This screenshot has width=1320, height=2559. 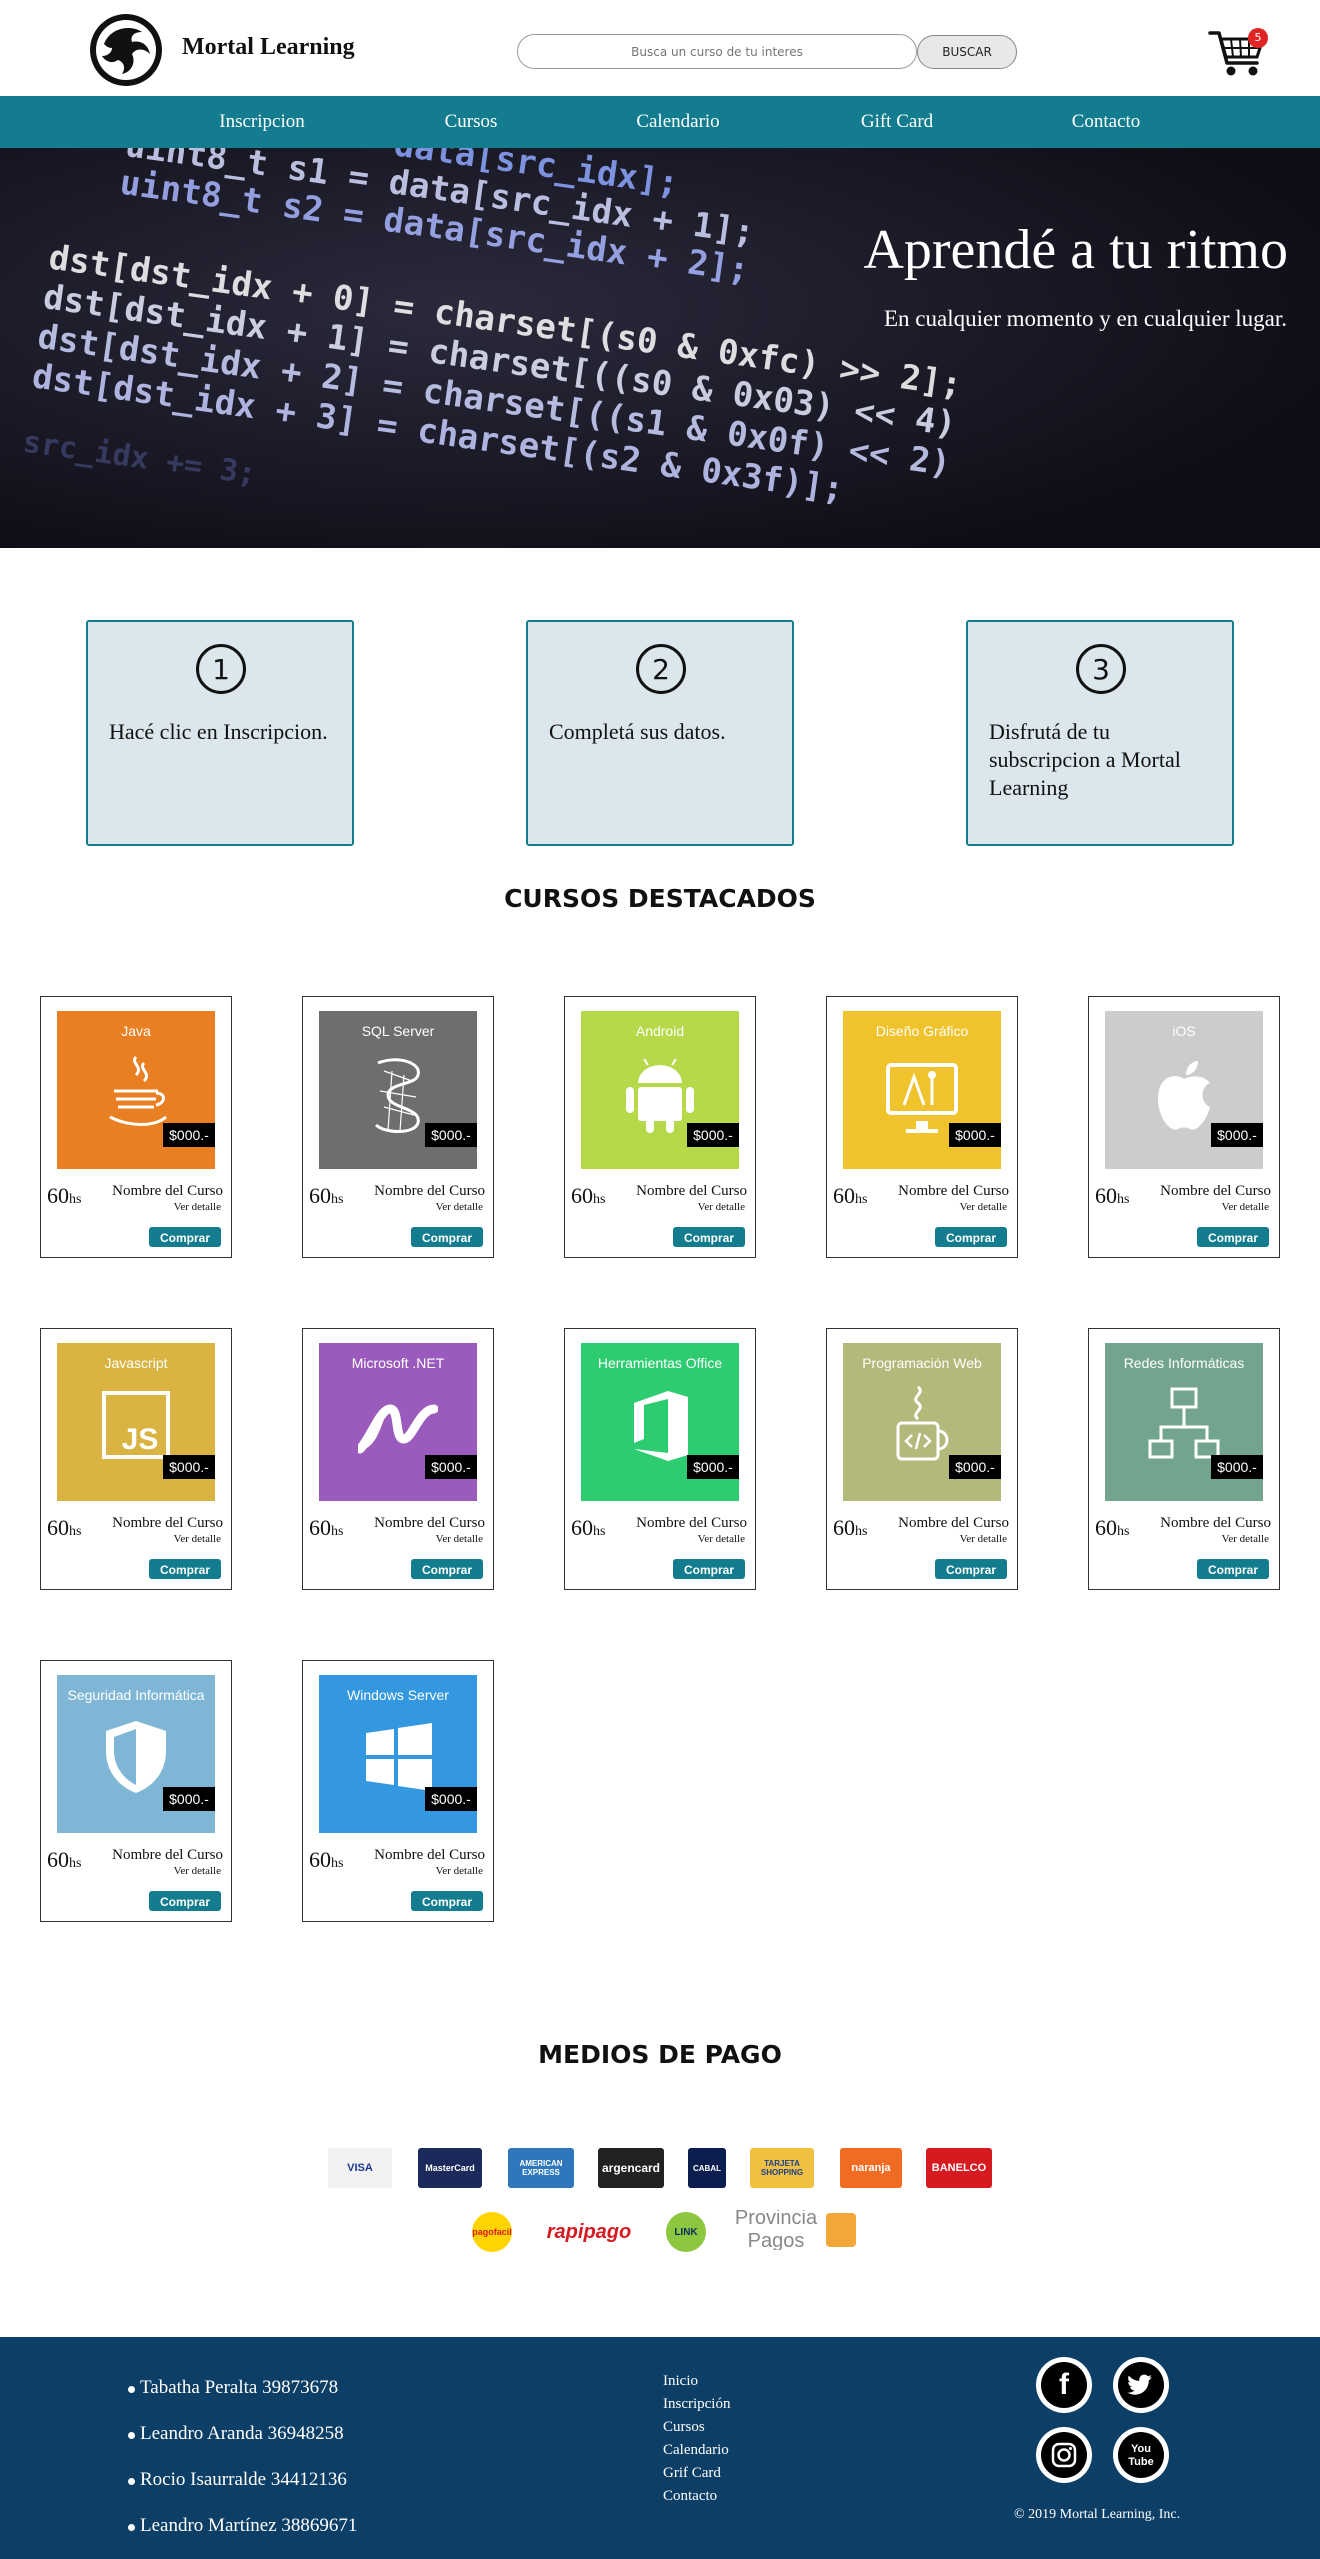 I want to click on provincia-pagos-badge-icon, so click(x=841, y=2230).